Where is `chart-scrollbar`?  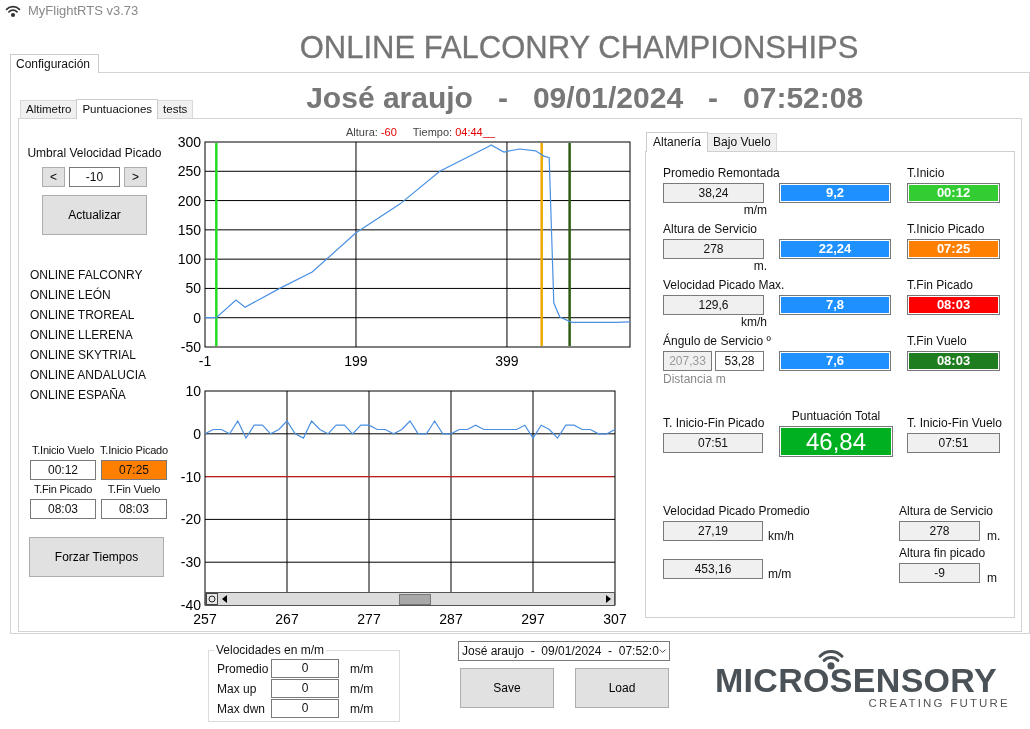 chart-scrollbar is located at coordinates (410, 599).